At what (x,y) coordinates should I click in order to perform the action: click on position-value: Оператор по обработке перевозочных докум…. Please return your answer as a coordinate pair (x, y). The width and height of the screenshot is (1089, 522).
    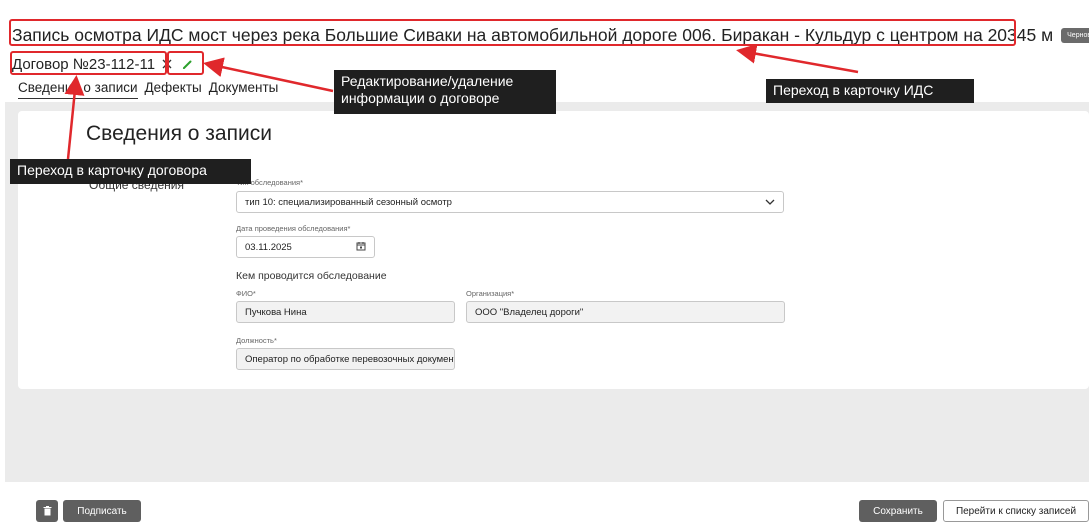
    Looking at the image, I should click on (350, 359).